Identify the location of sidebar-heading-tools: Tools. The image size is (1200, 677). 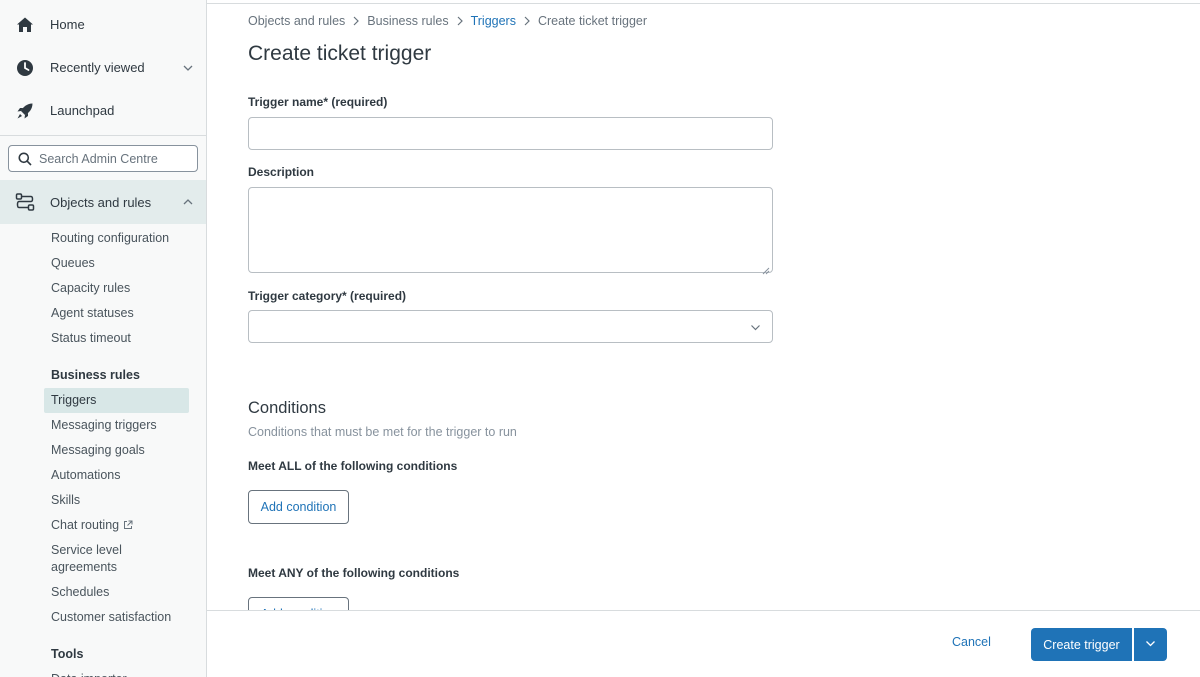
(67, 654).